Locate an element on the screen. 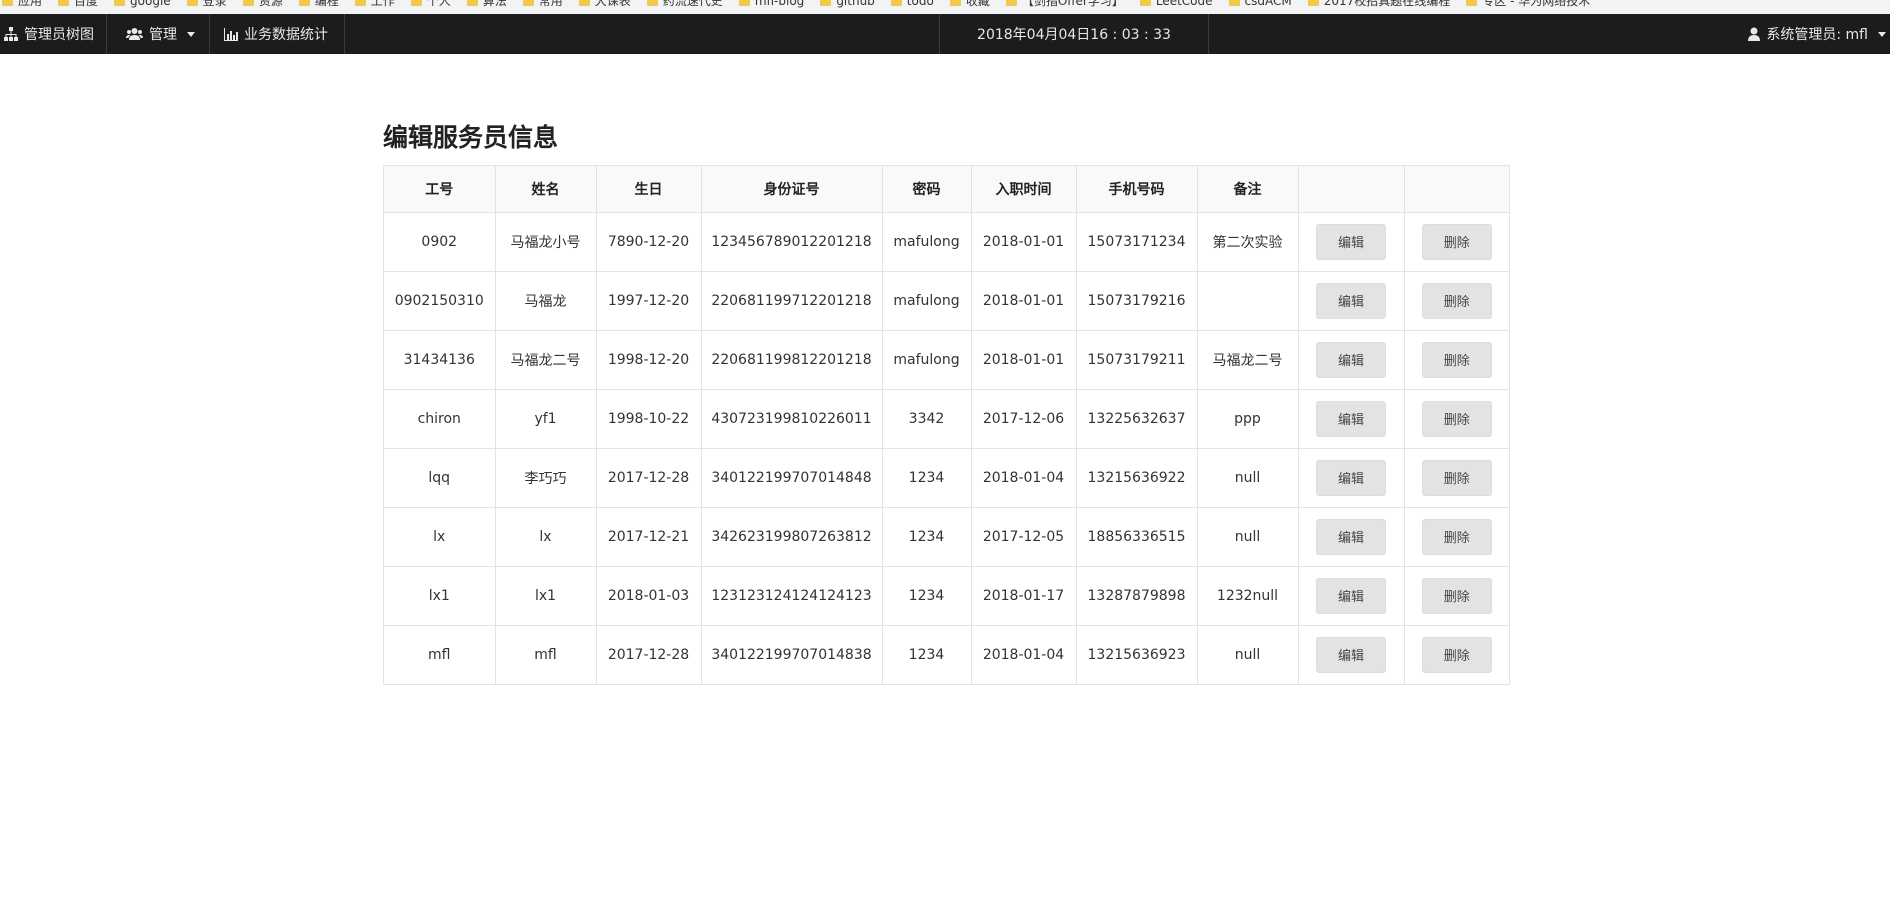 This screenshot has width=1890, height=901. bookmark-item: 常用 is located at coordinates (542, 3).